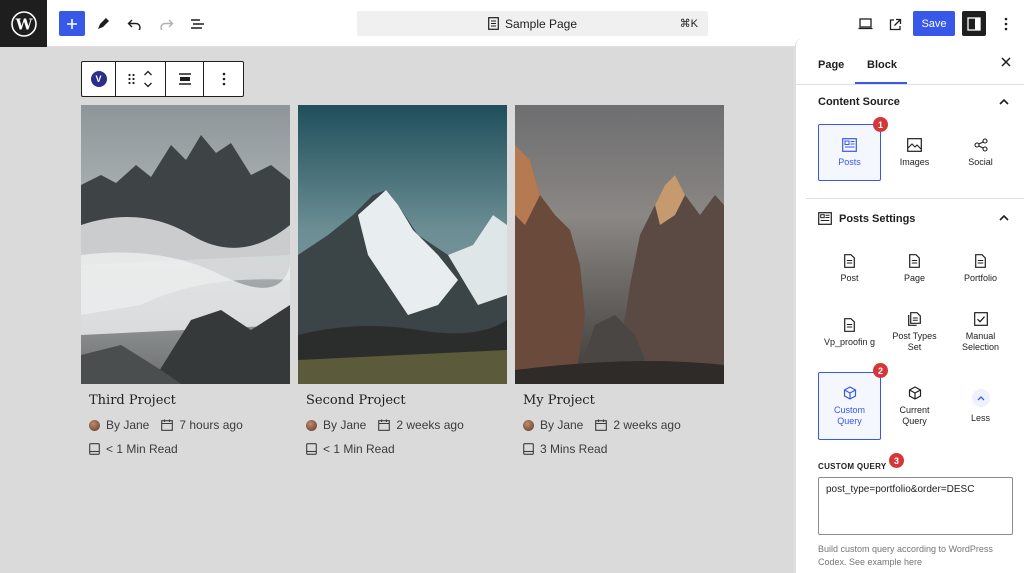 The height and width of the screenshot is (573, 1024). I want to click on move-up-down-icon, so click(148, 79).